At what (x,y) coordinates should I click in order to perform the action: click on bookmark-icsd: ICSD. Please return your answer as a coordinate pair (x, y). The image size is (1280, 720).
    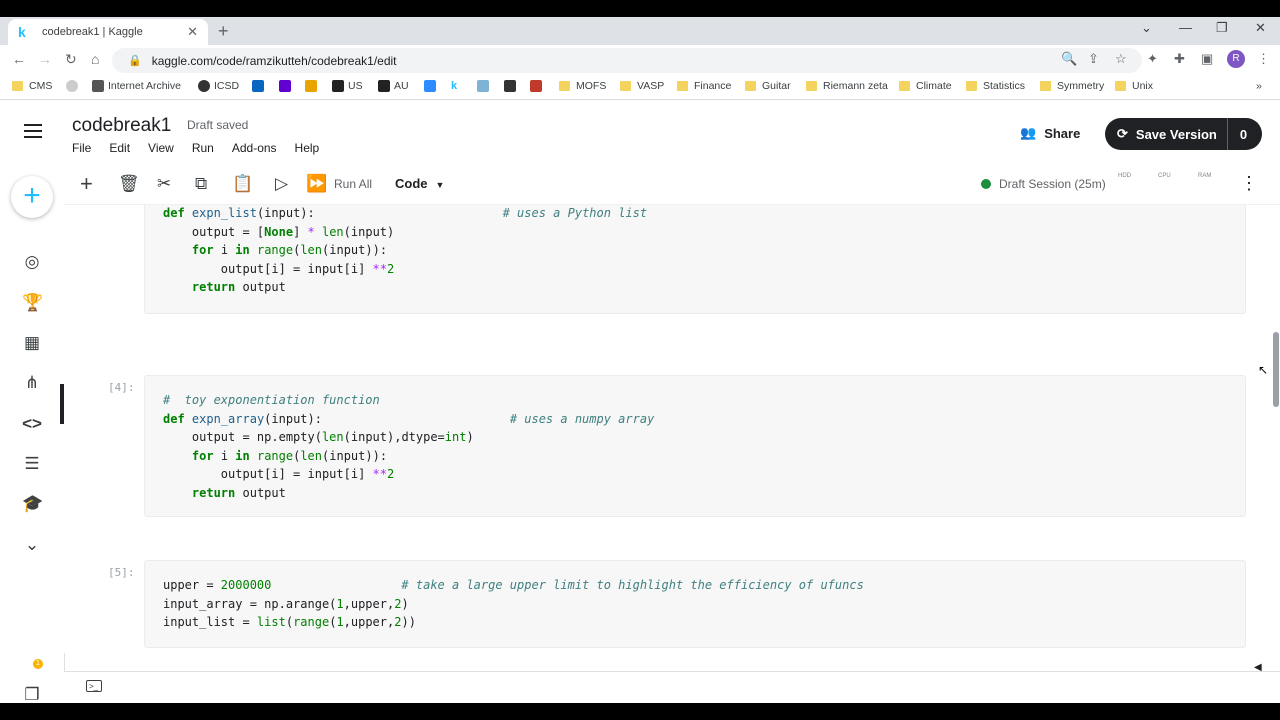
    Looking at the image, I should click on (218, 86).